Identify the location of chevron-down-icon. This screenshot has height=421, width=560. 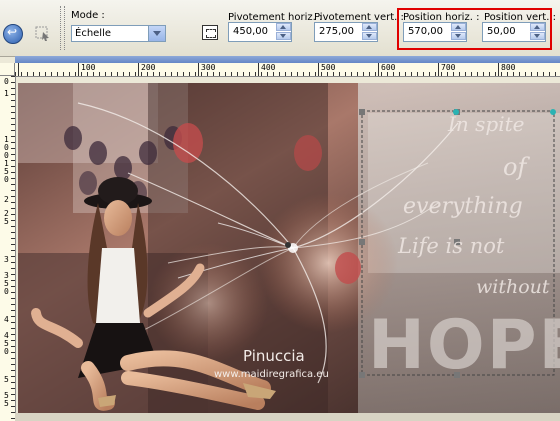
(156, 33).